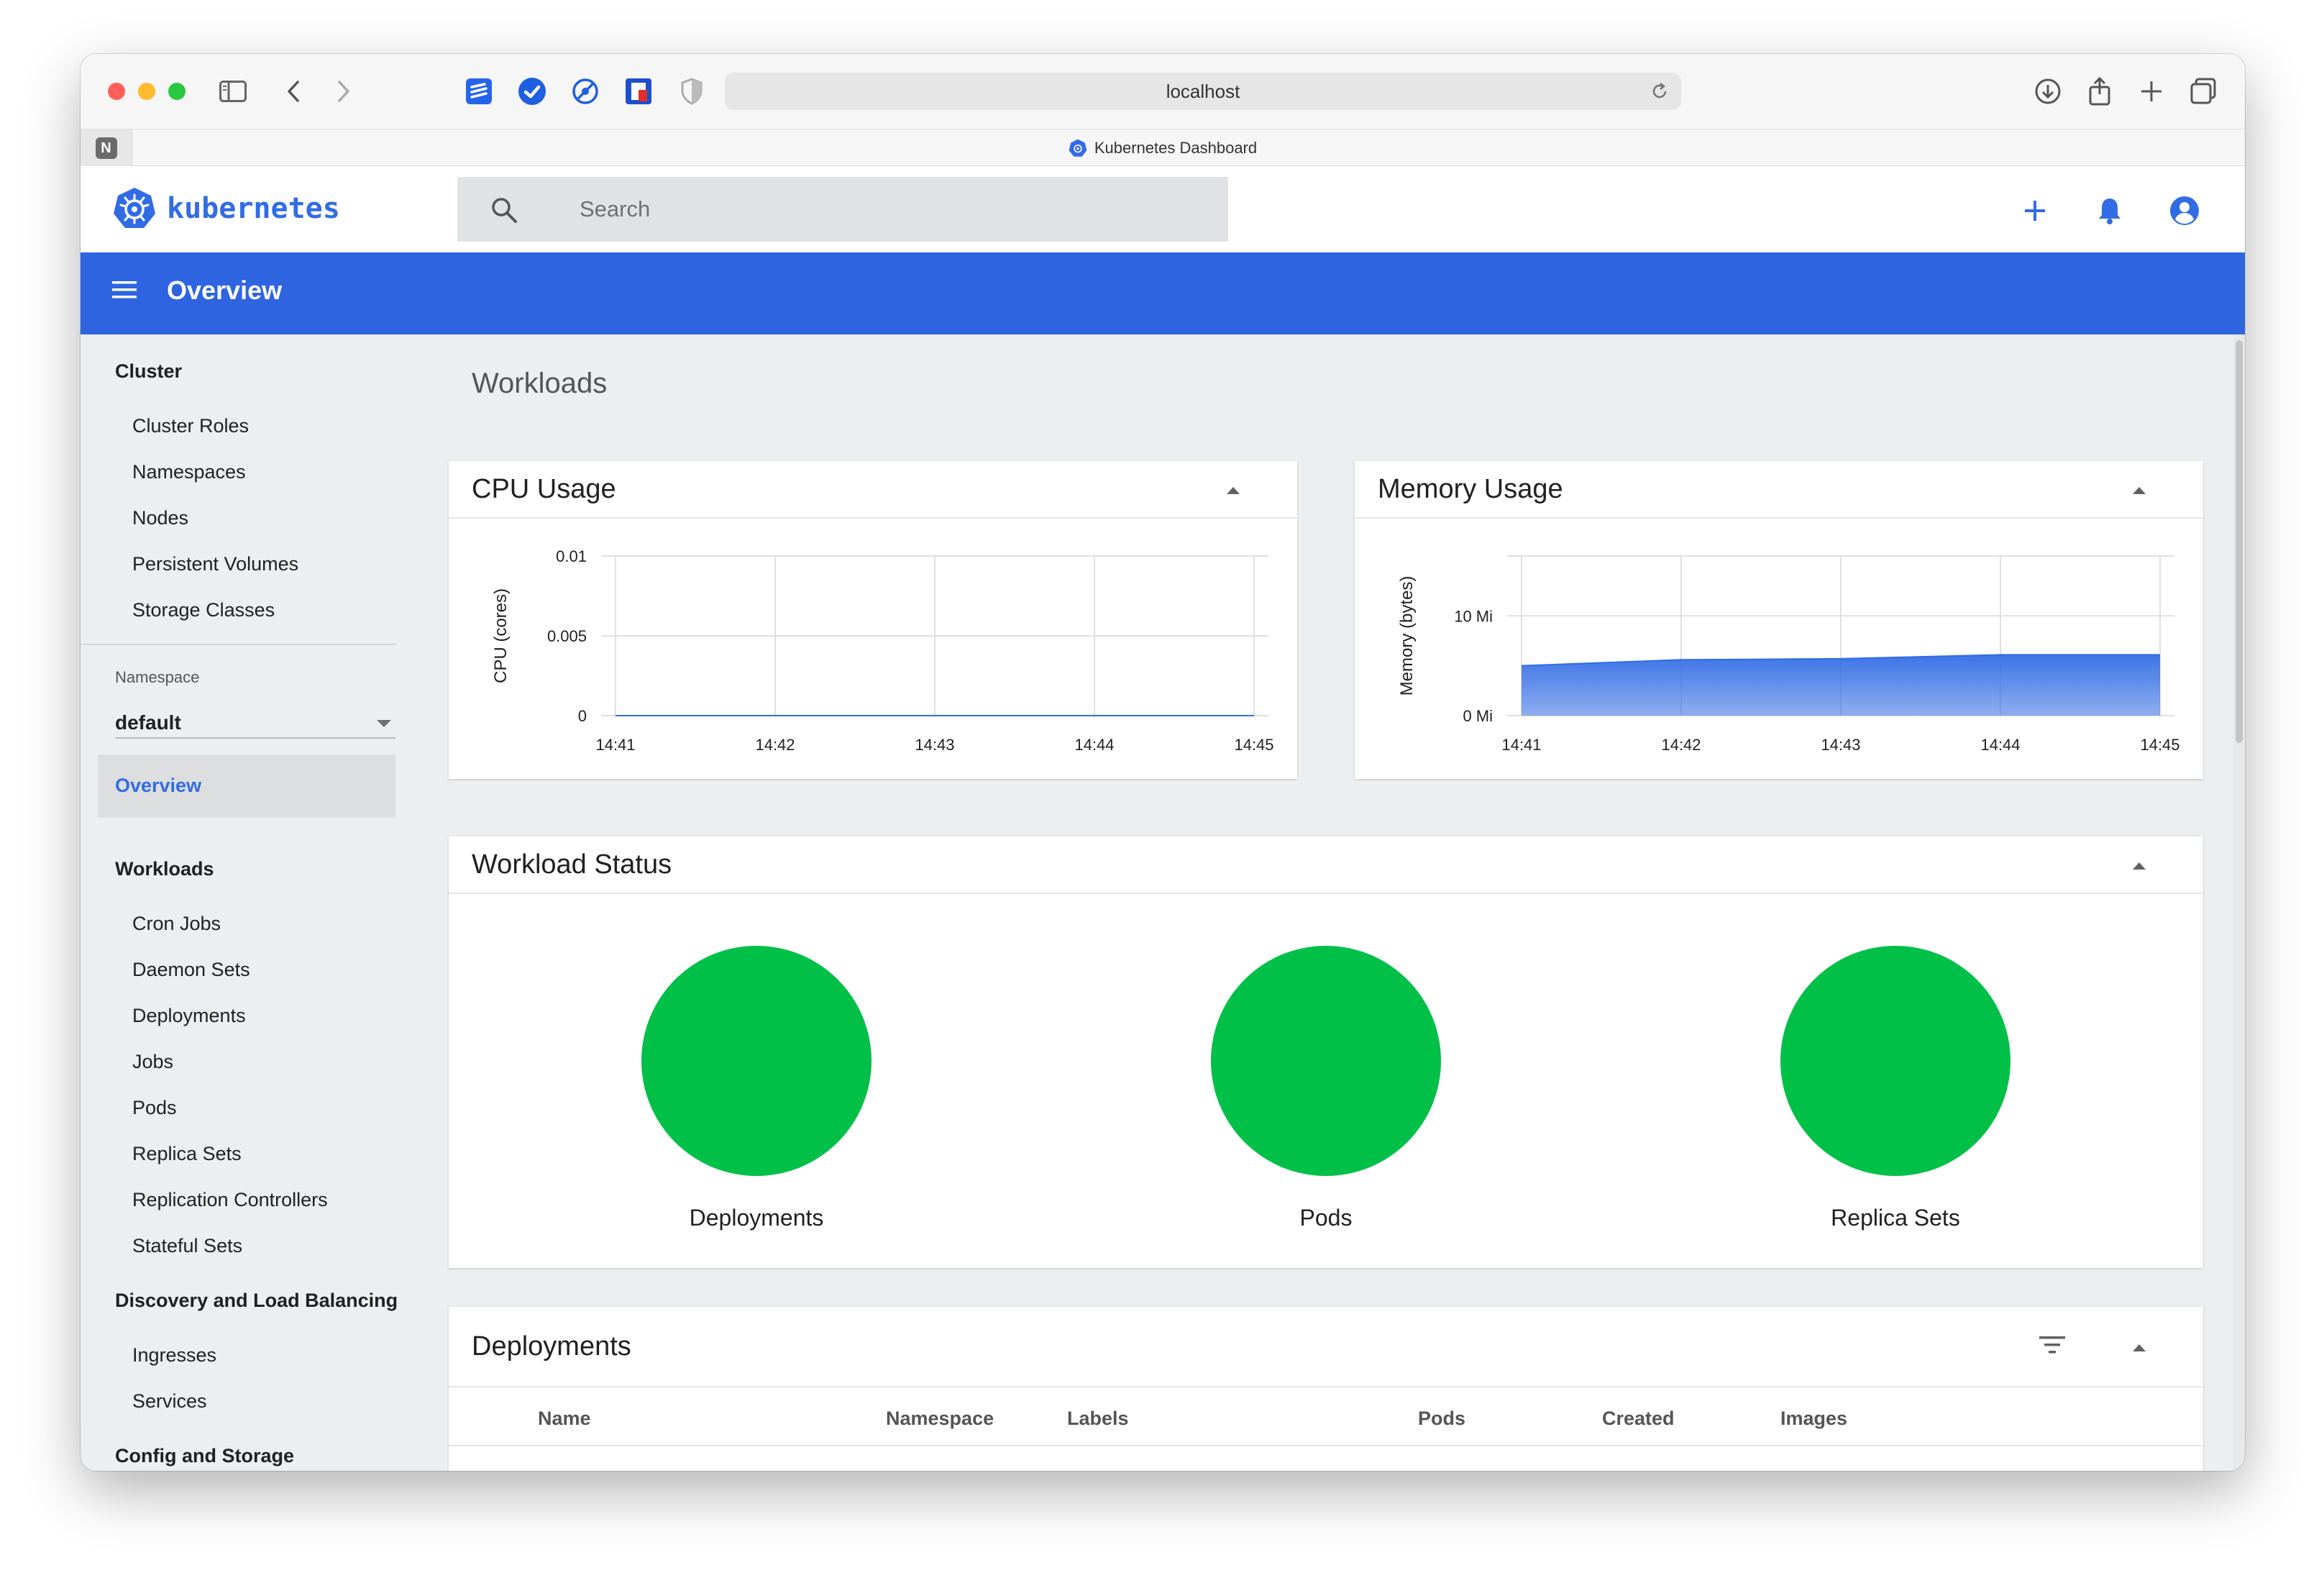 Image resolution: width=2324 pixels, height=1578 pixels. What do you see at coordinates (344, 91) in the screenshot?
I see `forward-icon` at bounding box center [344, 91].